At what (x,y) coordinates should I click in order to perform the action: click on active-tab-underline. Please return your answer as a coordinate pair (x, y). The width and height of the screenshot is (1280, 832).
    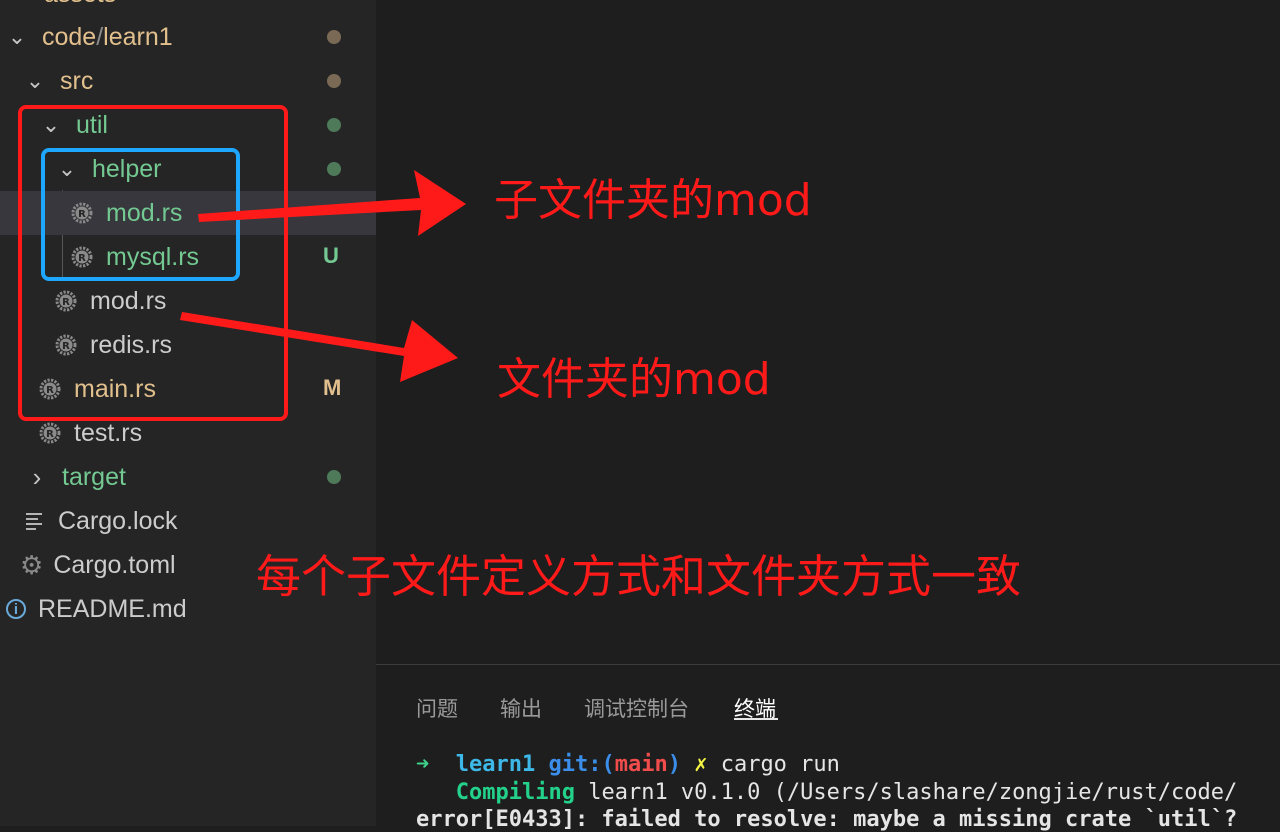
    Looking at the image, I should click on (756, 719).